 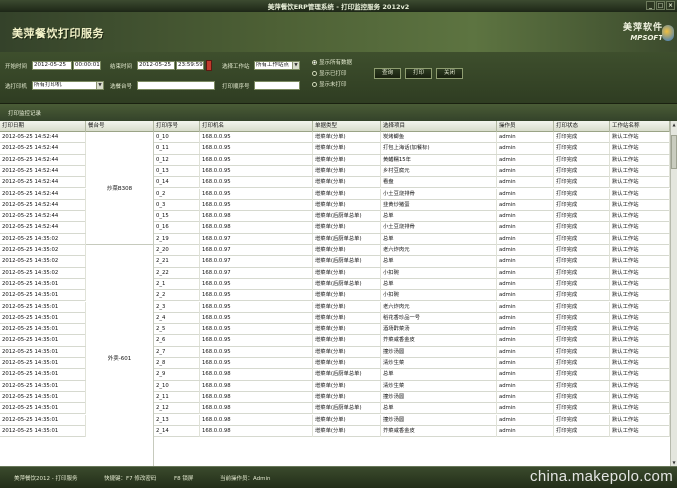 What do you see at coordinates (236, 67) in the screenshot?
I see `station-label: 选择工作站` at bounding box center [236, 67].